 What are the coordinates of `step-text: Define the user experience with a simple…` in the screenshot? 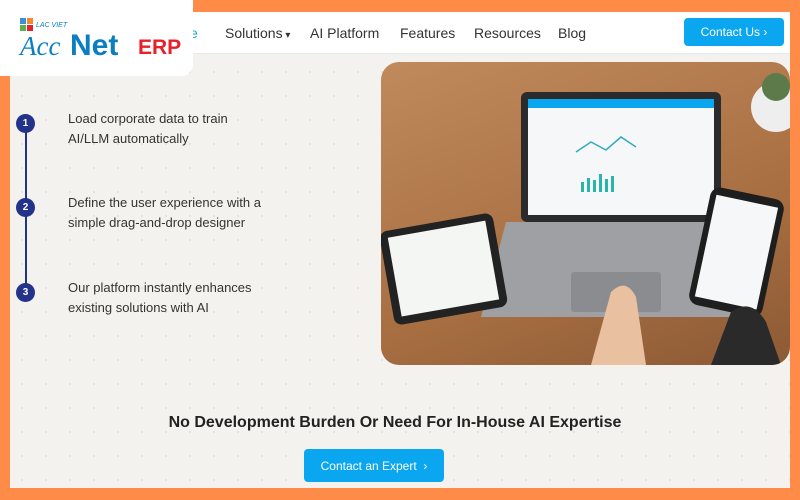 It's located at (164, 212).